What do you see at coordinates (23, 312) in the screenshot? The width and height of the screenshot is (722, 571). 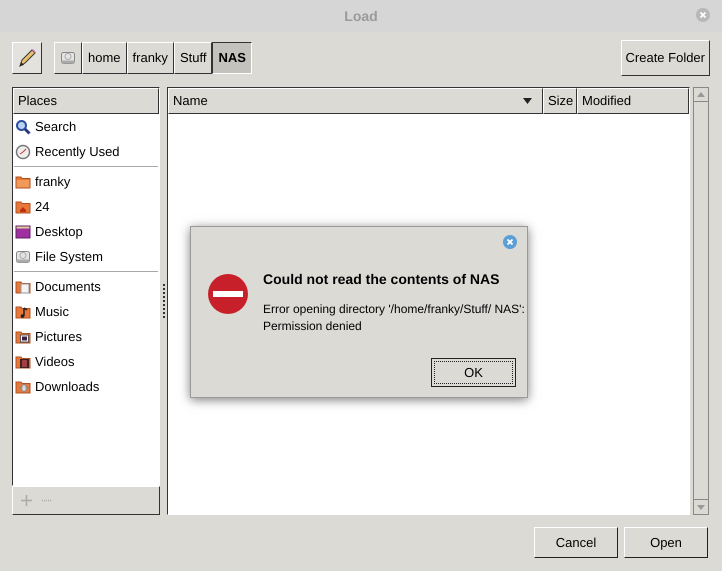 I see `music-folder-icon` at bounding box center [23, 312].